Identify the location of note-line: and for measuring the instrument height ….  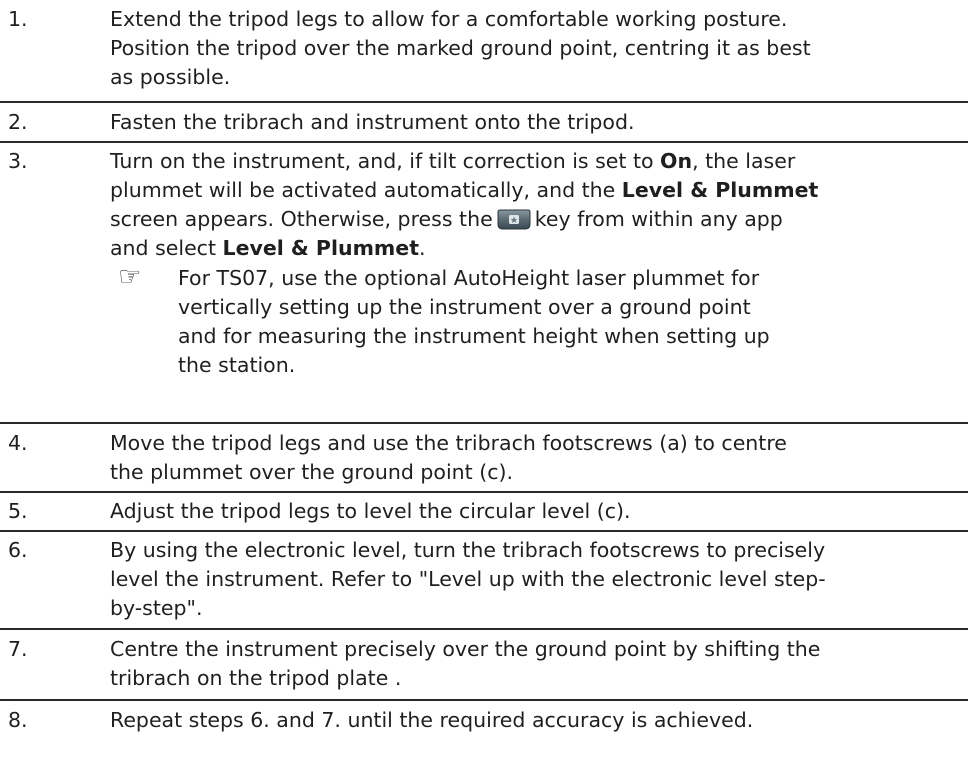
(474, 336).